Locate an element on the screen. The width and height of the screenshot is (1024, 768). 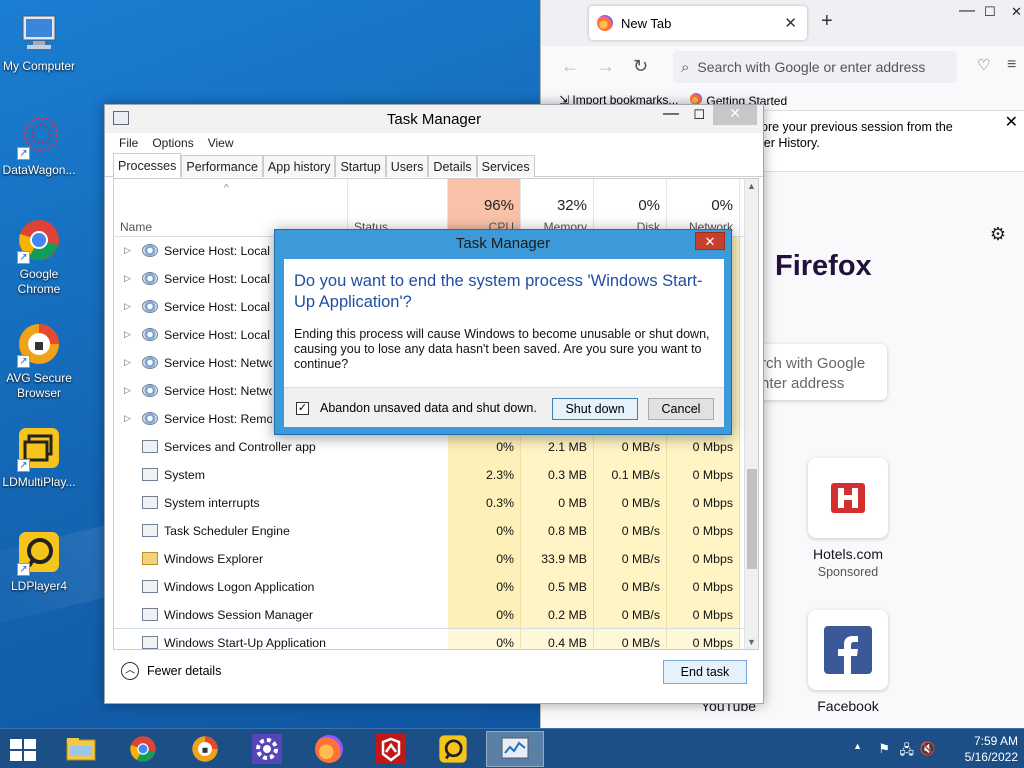
table-row: System 2.3% 0.3 MB 0.1 MB/s 0 Mbps is located at coordinates (430, 475).